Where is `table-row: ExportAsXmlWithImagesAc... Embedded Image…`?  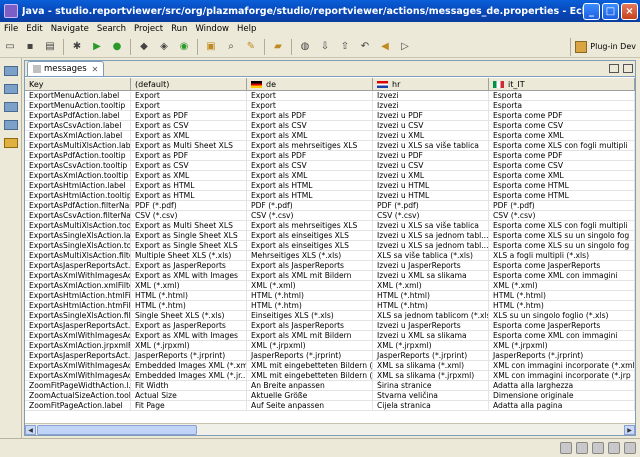 table-row: ExportAsXmlWithImagesAc... Embedded Image… is located at coordinates (330, 366).